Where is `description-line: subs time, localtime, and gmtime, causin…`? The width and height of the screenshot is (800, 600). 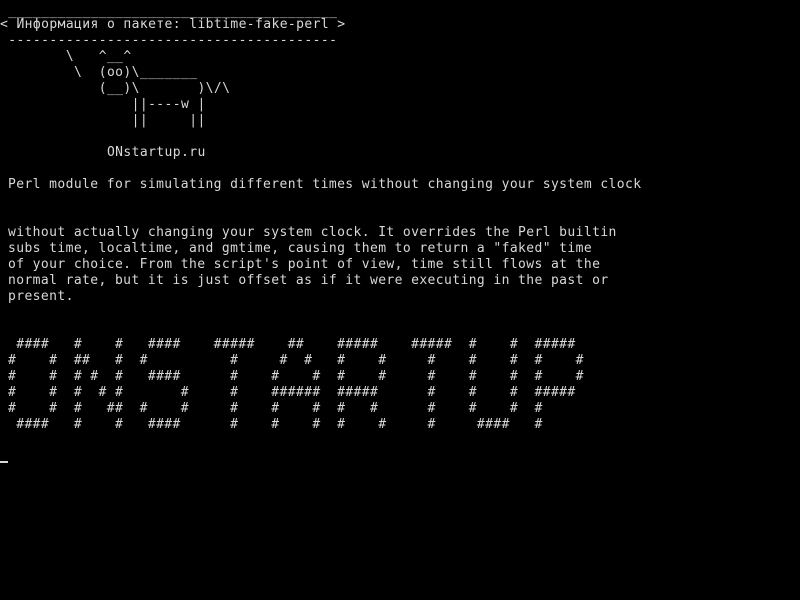 description-line: subs time, localtime, and gmtime, causin… is located at coordinates (300, 248).